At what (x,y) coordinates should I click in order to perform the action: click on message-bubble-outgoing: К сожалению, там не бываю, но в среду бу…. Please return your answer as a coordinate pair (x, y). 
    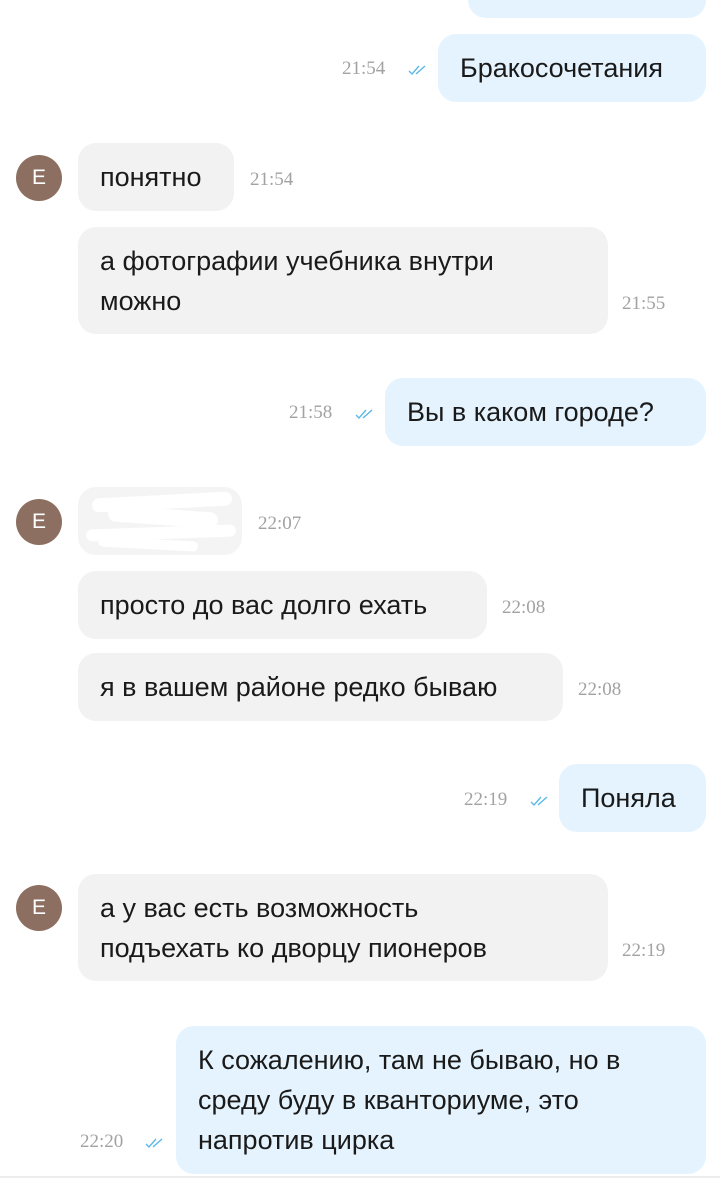
    Looking at the image, I should click on (441, 1100).